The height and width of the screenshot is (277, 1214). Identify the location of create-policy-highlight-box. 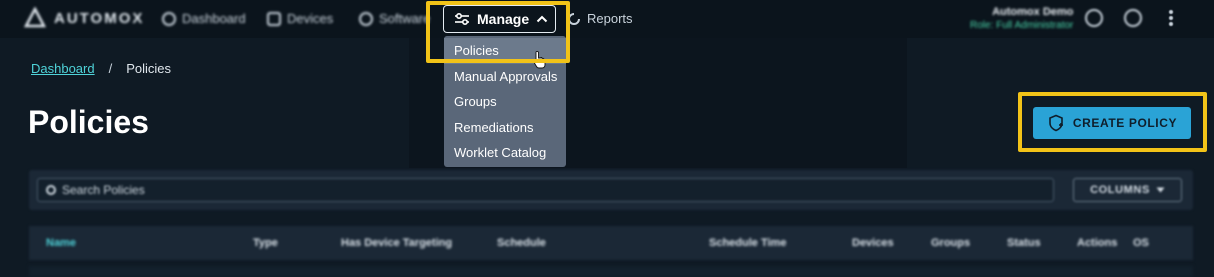
(1112, 122).